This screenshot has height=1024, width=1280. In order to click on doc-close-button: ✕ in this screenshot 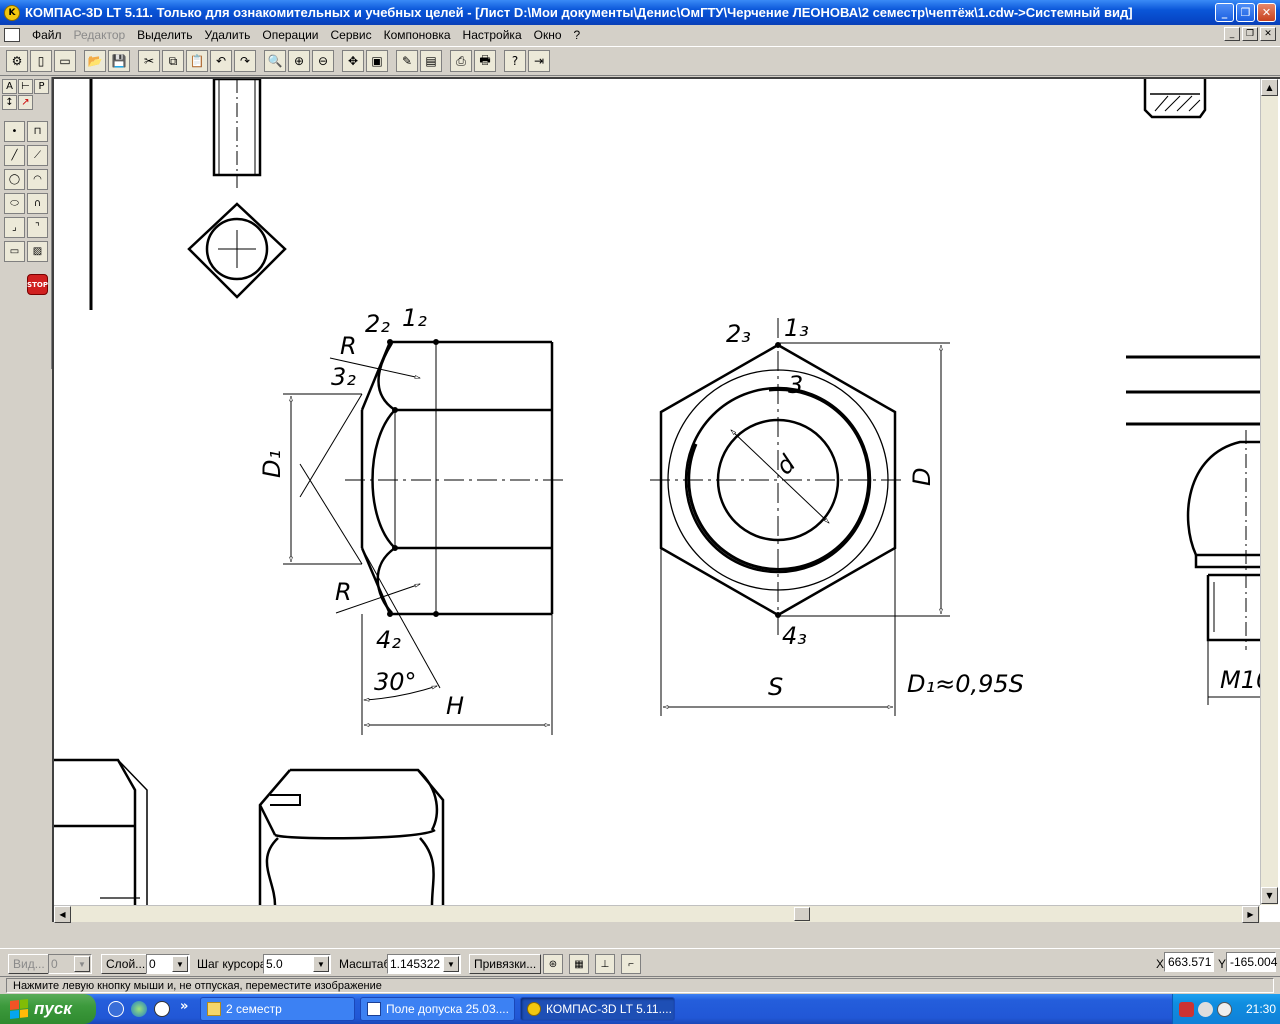, I will do `click(1268, 34)`.